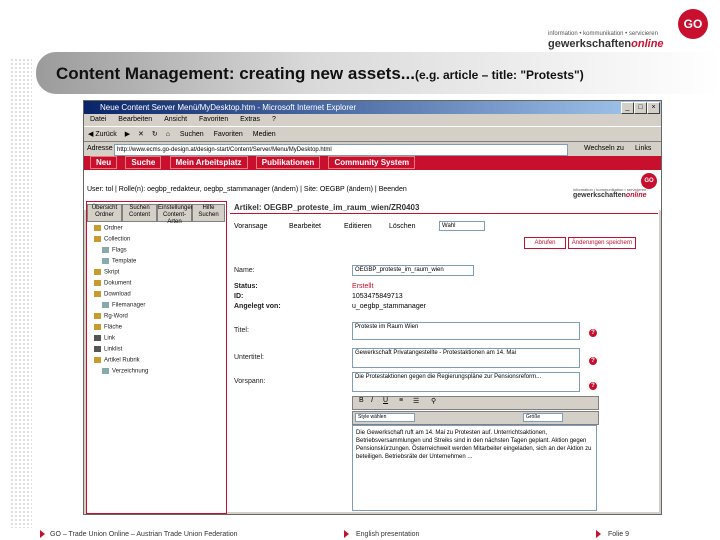 The image size is (720, 540). I want to click on home-icon: ⌂, so click(168, 134).